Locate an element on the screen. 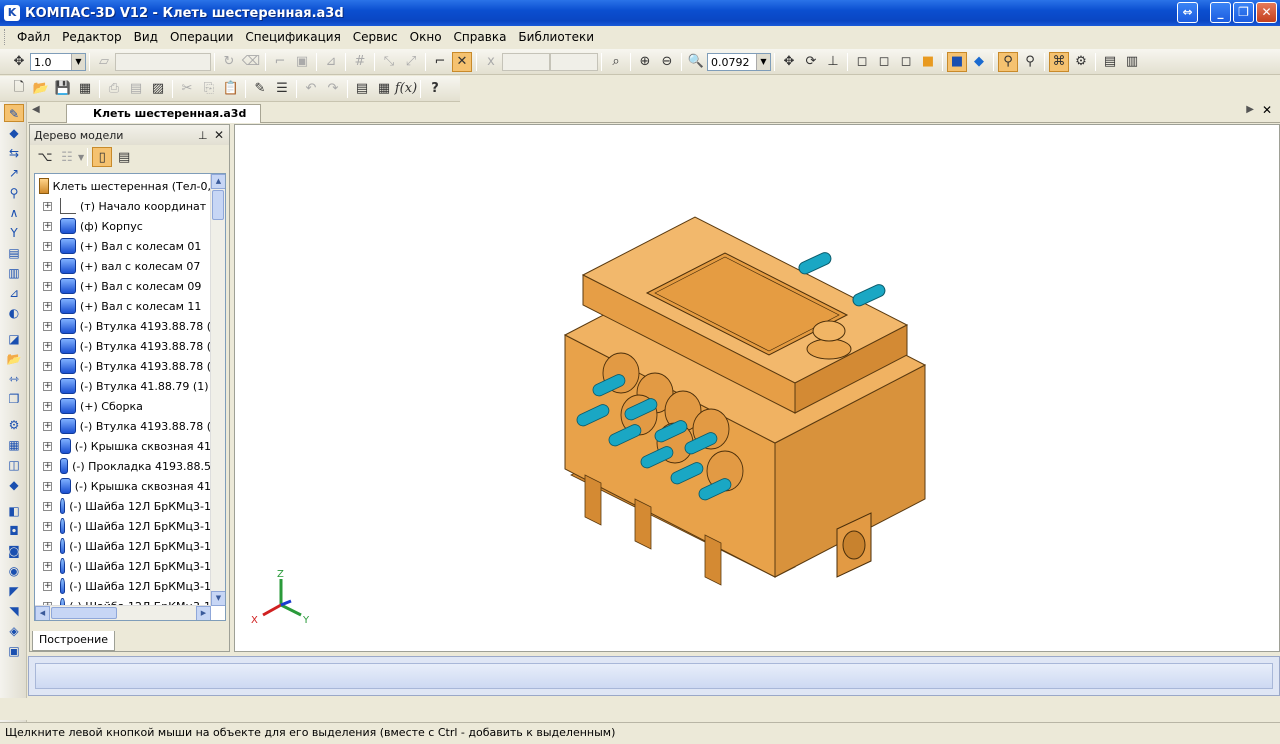  edit-part-icon: ✎ is located at coordinates (14, 113).